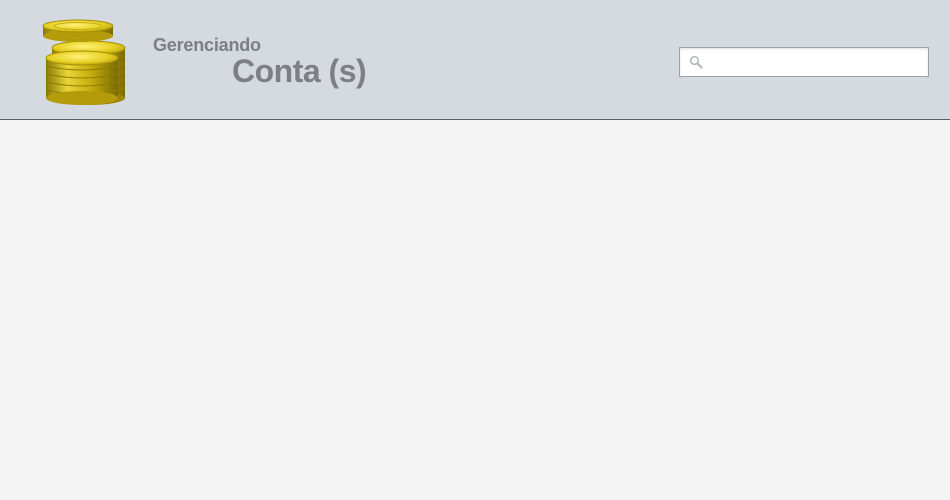 The height and width of the screenshot is (500, 950). I want to click on coins-stack-icon, so click(84, 62).